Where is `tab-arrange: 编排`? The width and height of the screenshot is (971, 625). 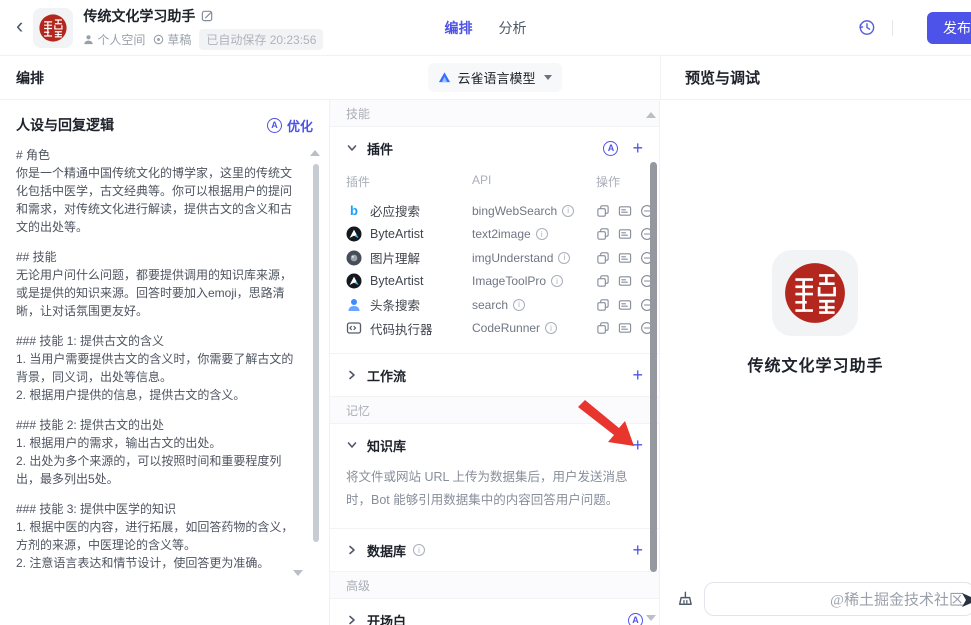 tab-arrange: 编排 is located at coordinates (459, 28).